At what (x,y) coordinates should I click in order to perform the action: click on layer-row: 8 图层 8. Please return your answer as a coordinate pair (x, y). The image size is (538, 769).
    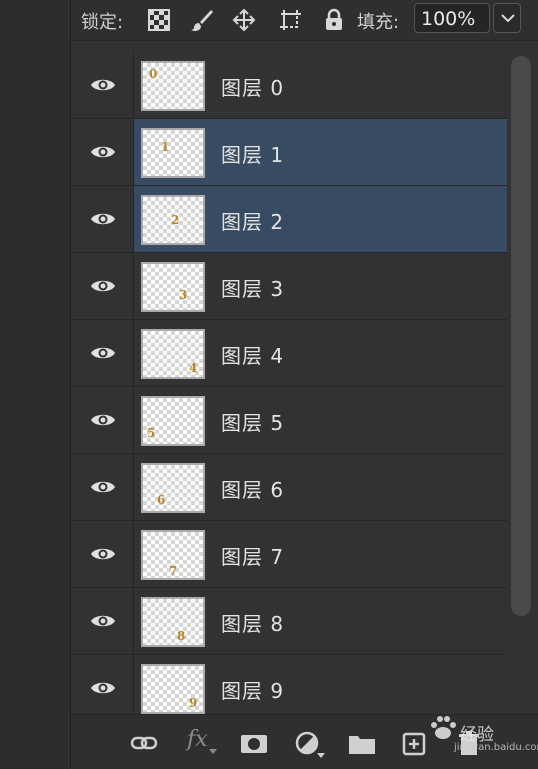
    Looking at the image, I should click on (289, 621).